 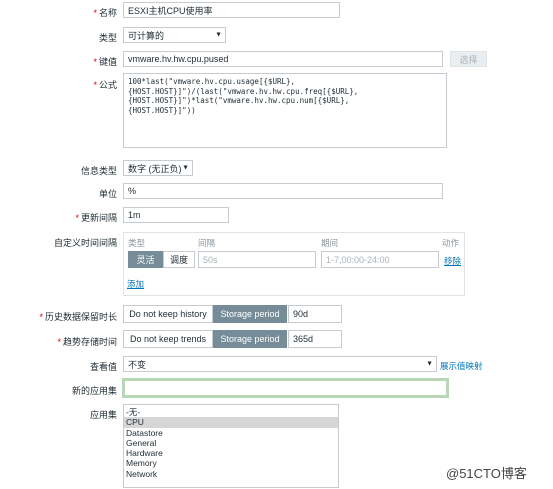 I want to click on new-app-label: 新的应用集, so click(x=94, y=391).